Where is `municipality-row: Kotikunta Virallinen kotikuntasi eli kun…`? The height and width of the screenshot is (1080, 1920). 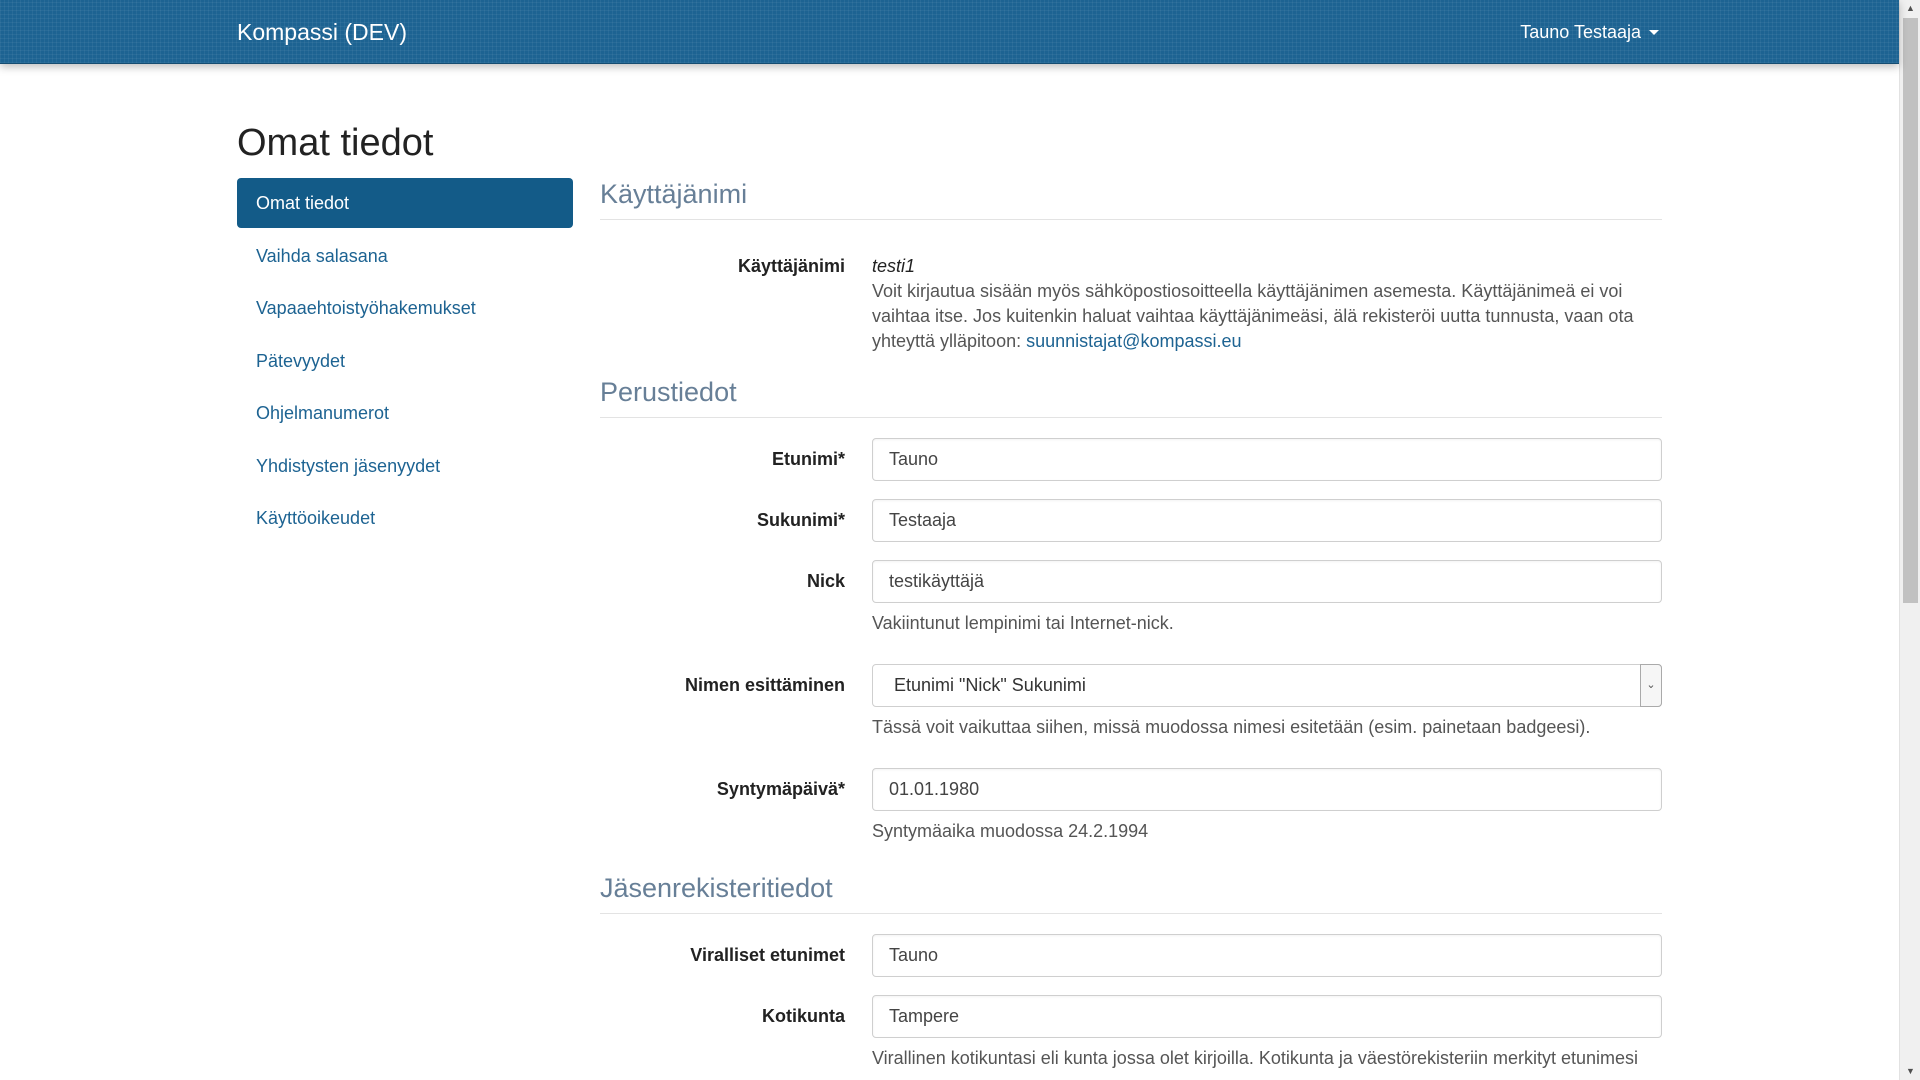
municipality-row: Kotikunta Virallinen kotikuntasi eli kun… is located at coordinates (1131, 1033).